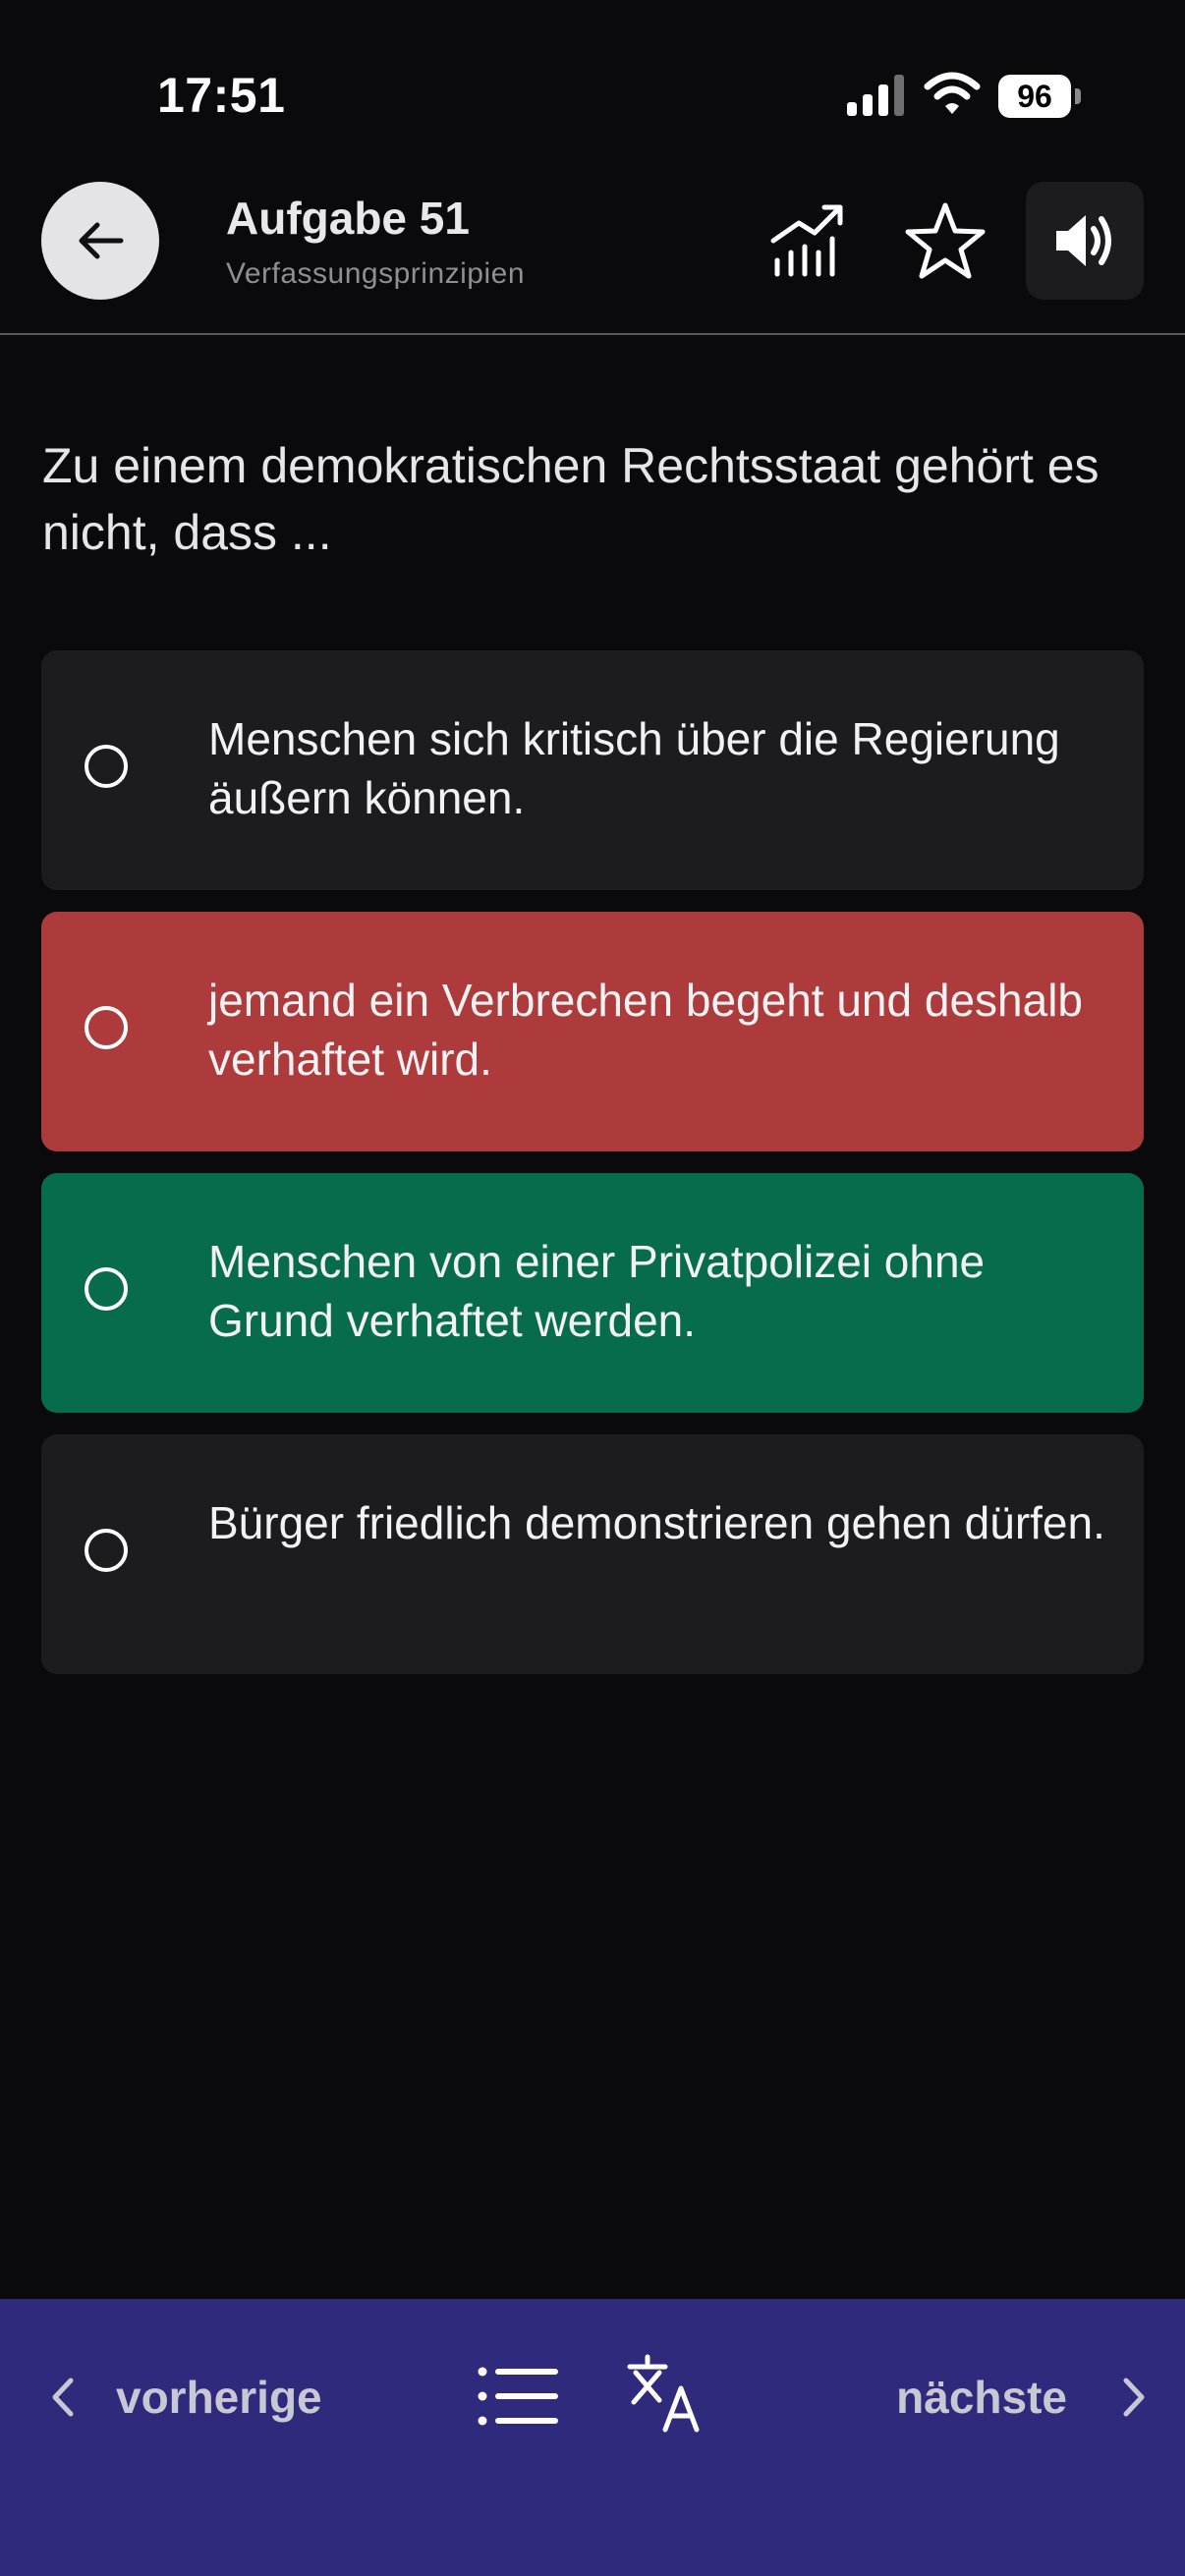 This screenshot has height=2576, width=1185. I want to click on chevron-left-icon, so click(63, 2397).